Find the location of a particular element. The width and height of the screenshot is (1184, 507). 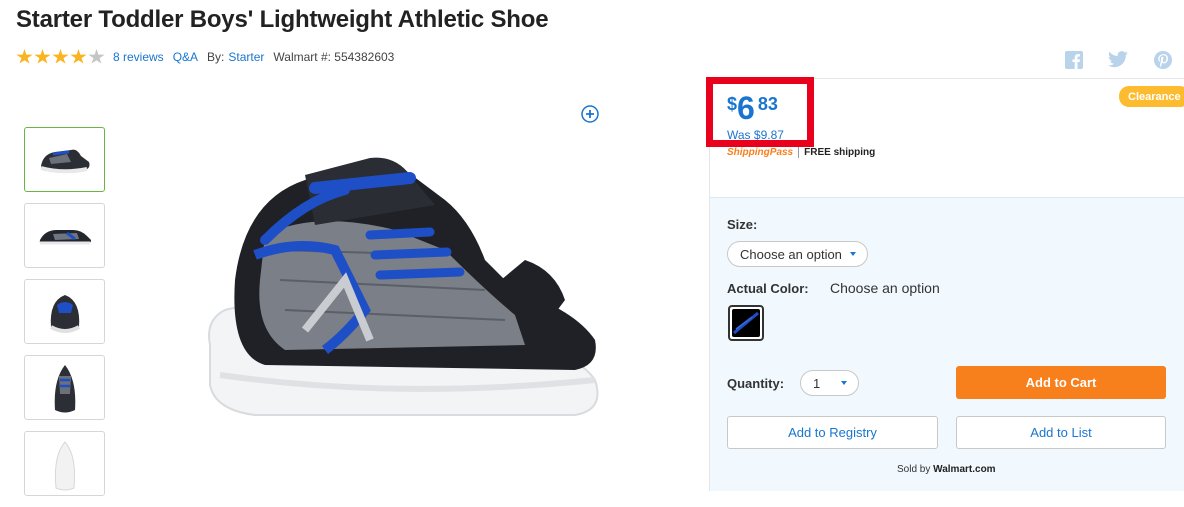

color-swatch is located at coordinates (746, 323).